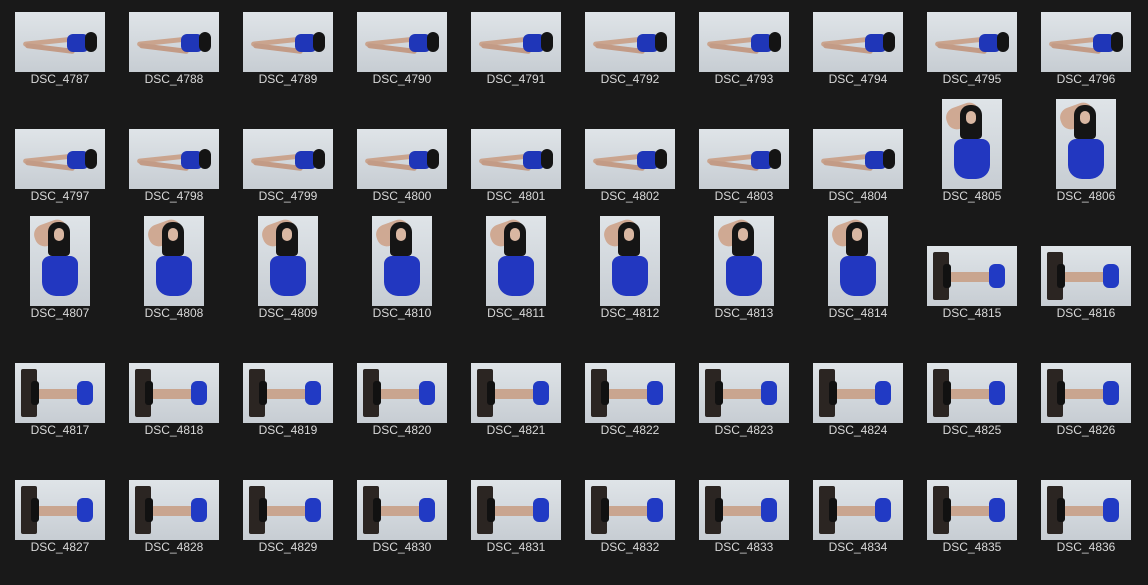 This screenshot has height=585, width=1148. Describe the element at coordinates (858, 526) in the screenshot. I see `file-tile: DSC_4834` at that location.